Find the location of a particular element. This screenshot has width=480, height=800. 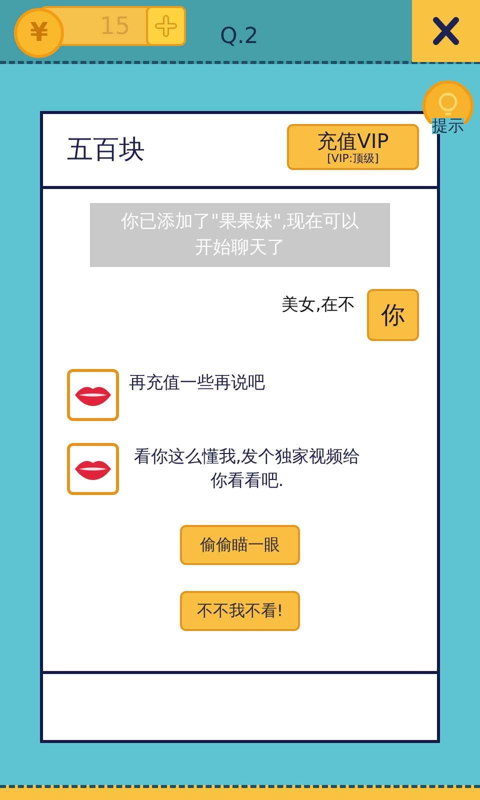

recharge-vip-button: 充值VIP [VIP:顶级] is located at coordinates (353, 147).